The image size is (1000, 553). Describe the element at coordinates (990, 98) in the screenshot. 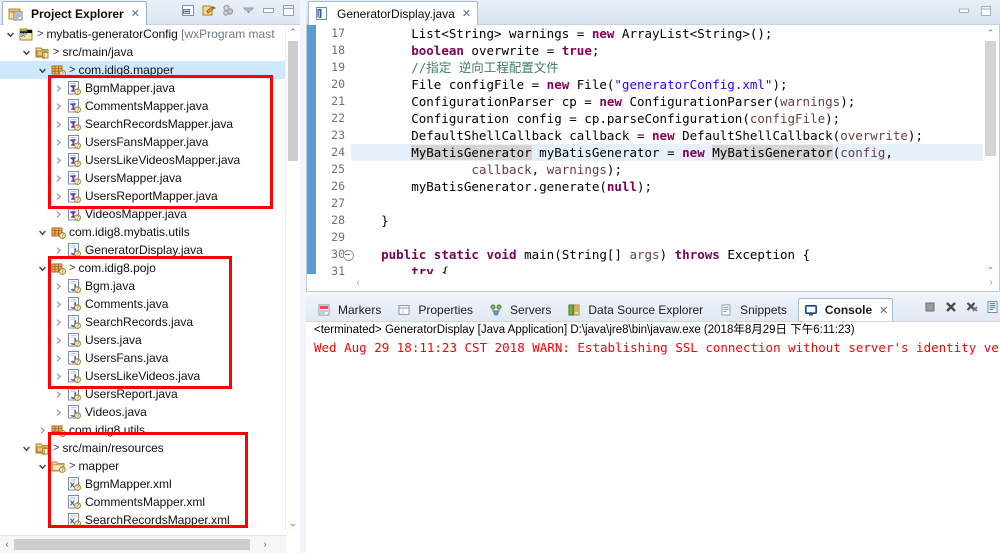

I see `editor-scroll-thumb` at that location.